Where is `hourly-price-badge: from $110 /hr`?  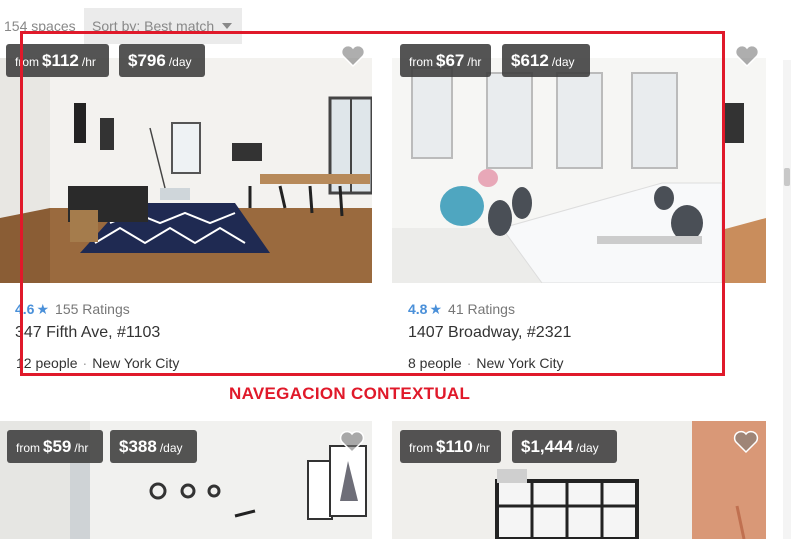
hourly-price-badge: from $110 /hr is located at coordinates (450, 446).